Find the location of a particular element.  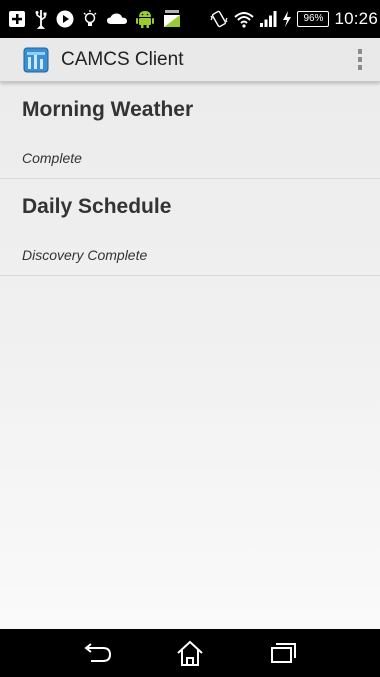

item-status: Complete is located at coordinates (52, 158).